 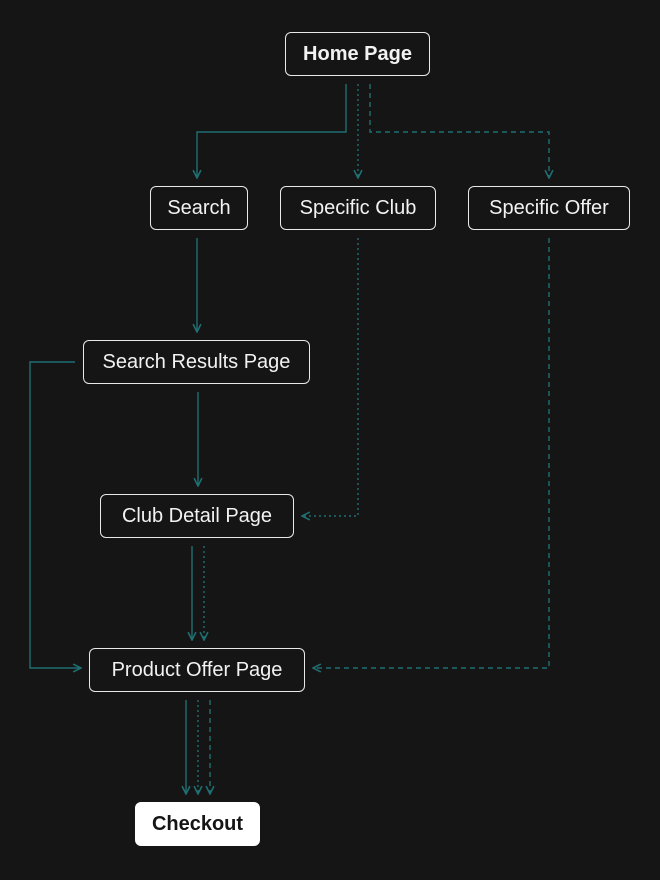 What do you see at coordinates (197, 670) in the screenshot?
I see `node-product-offer-page: Product Offer Page` at bounding box center [197, 670].